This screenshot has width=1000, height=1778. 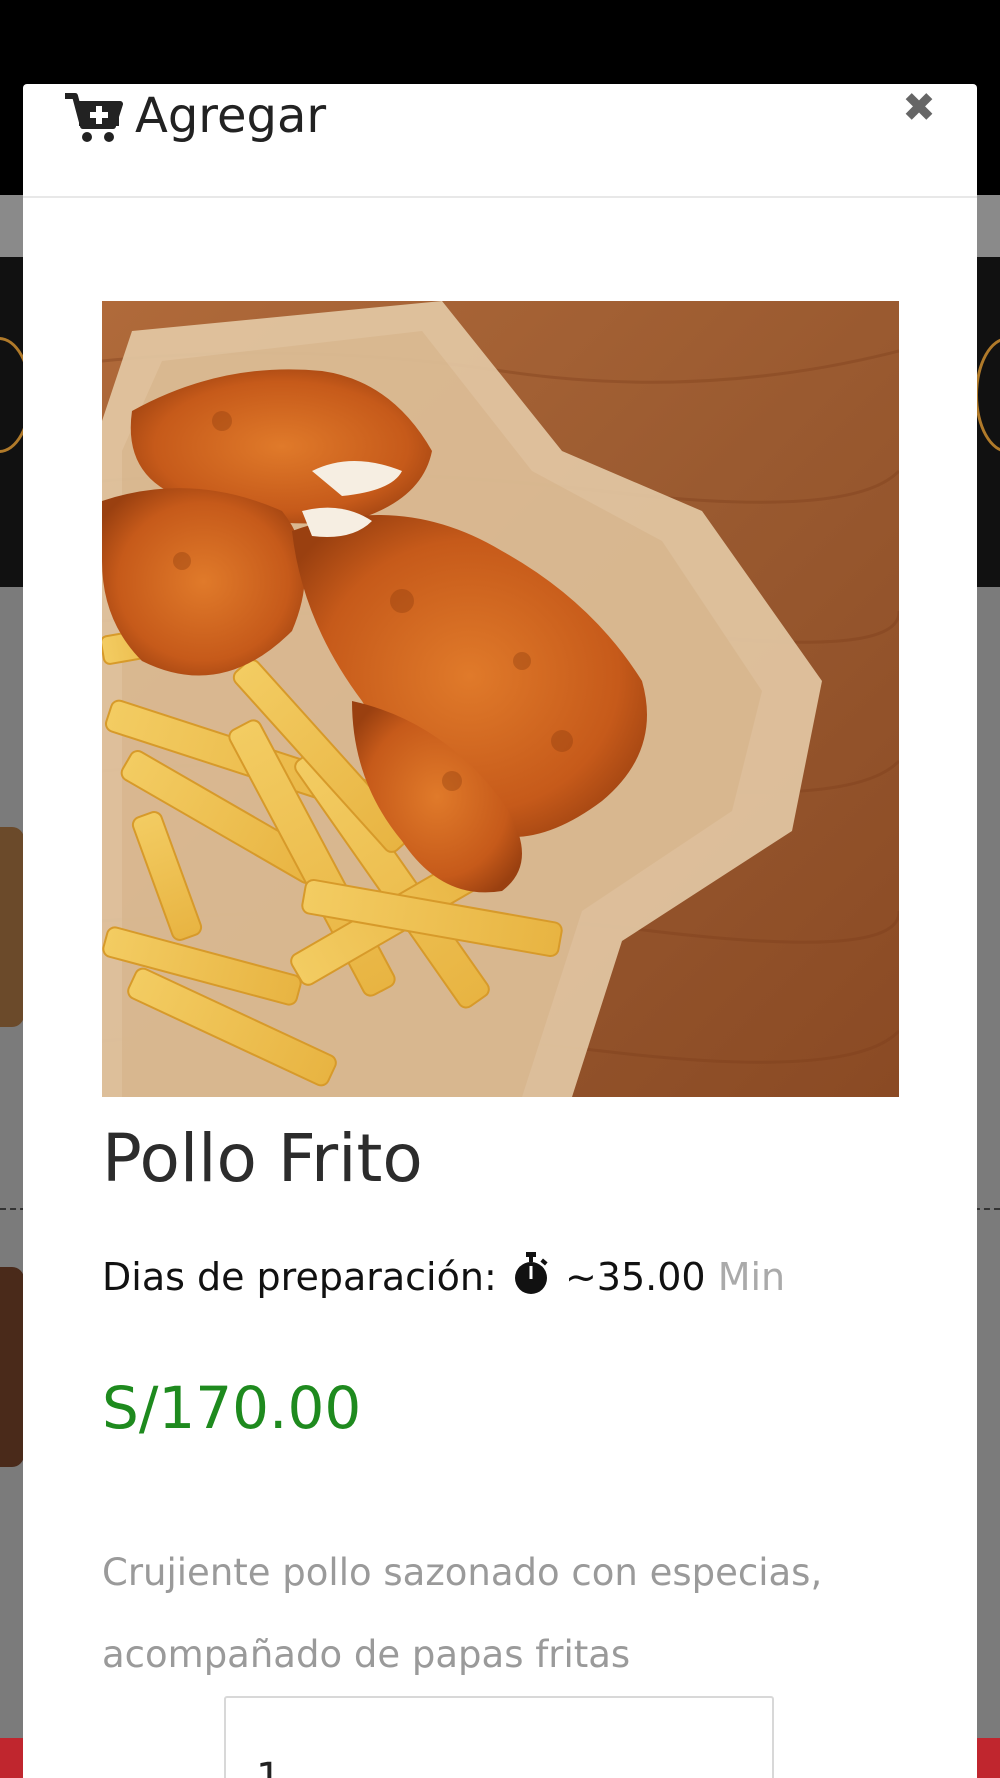 What do you see at coordinates (231, 116) in the screenshot?
I see `modal-title: Agregar` at bounding box center [231, 116].